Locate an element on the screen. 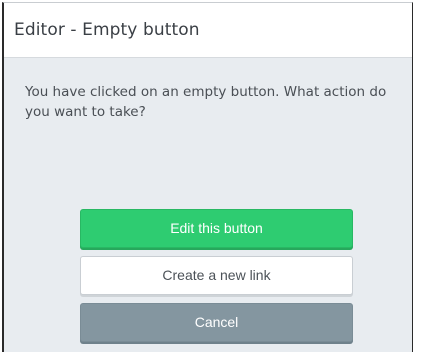 This screenshot has width=421, height=355. edit-button: Edit this button is located at coordinates (216, 228).